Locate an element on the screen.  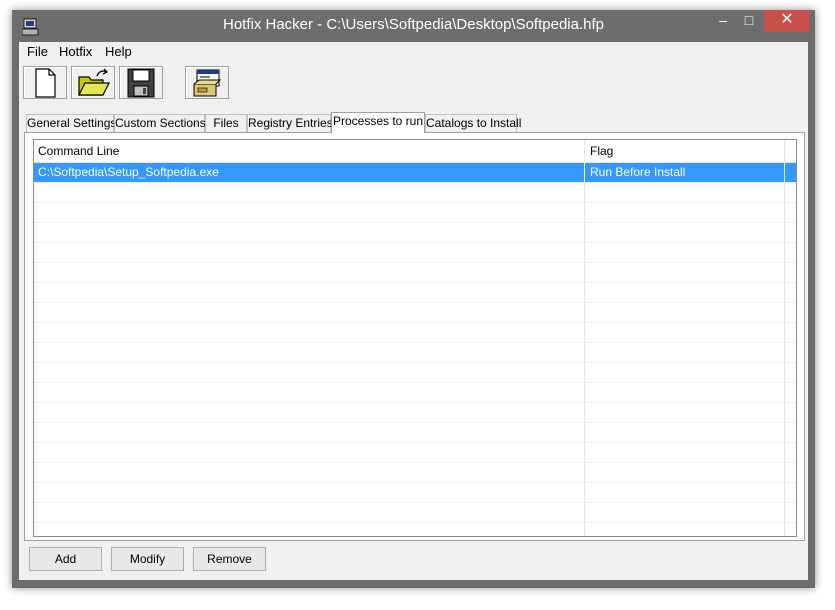
tab-custom-sections: Custom Sections is located at coordinates (160, 123).